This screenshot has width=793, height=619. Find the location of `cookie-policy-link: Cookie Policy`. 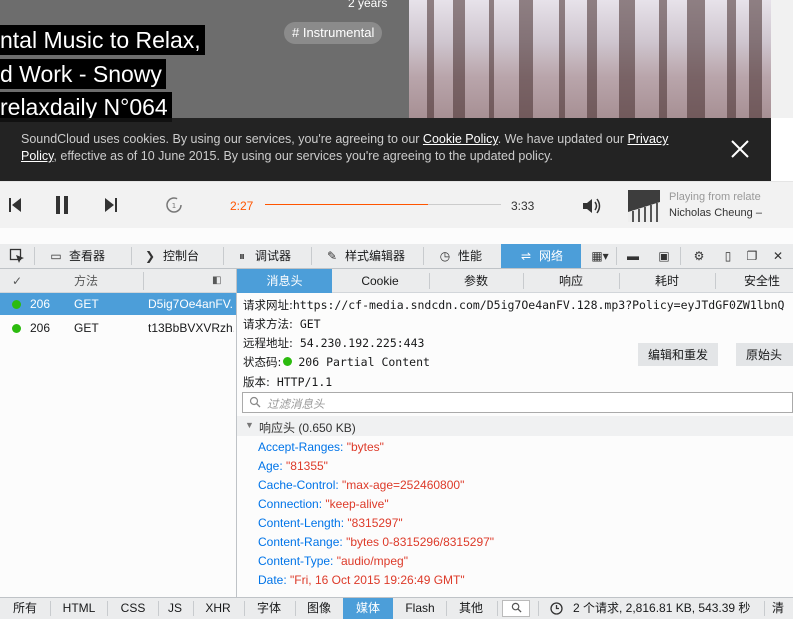

cookie-policy-link: Cookie Policy is located at coordinates (460, 139).